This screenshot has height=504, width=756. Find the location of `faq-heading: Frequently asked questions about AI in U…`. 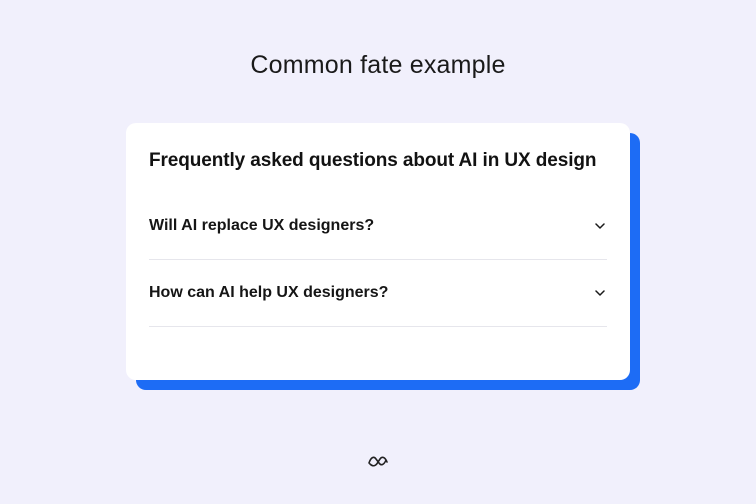

faq-heading: Frequently asked questions about AI in U… is located at coordinates (373, 160).